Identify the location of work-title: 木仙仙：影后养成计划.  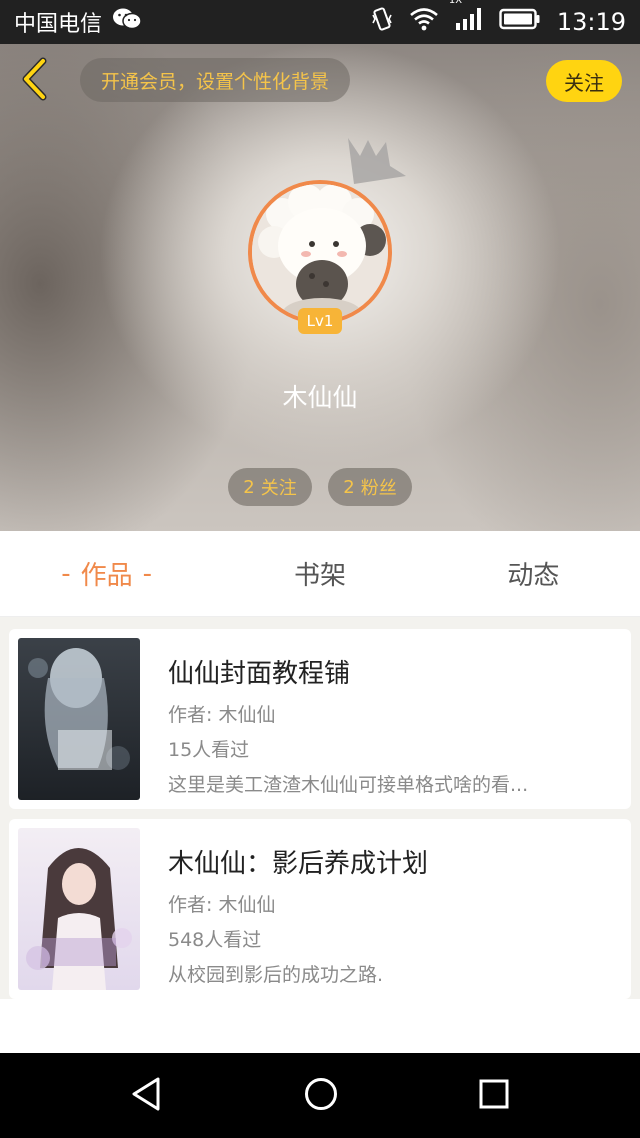
(298, 864).